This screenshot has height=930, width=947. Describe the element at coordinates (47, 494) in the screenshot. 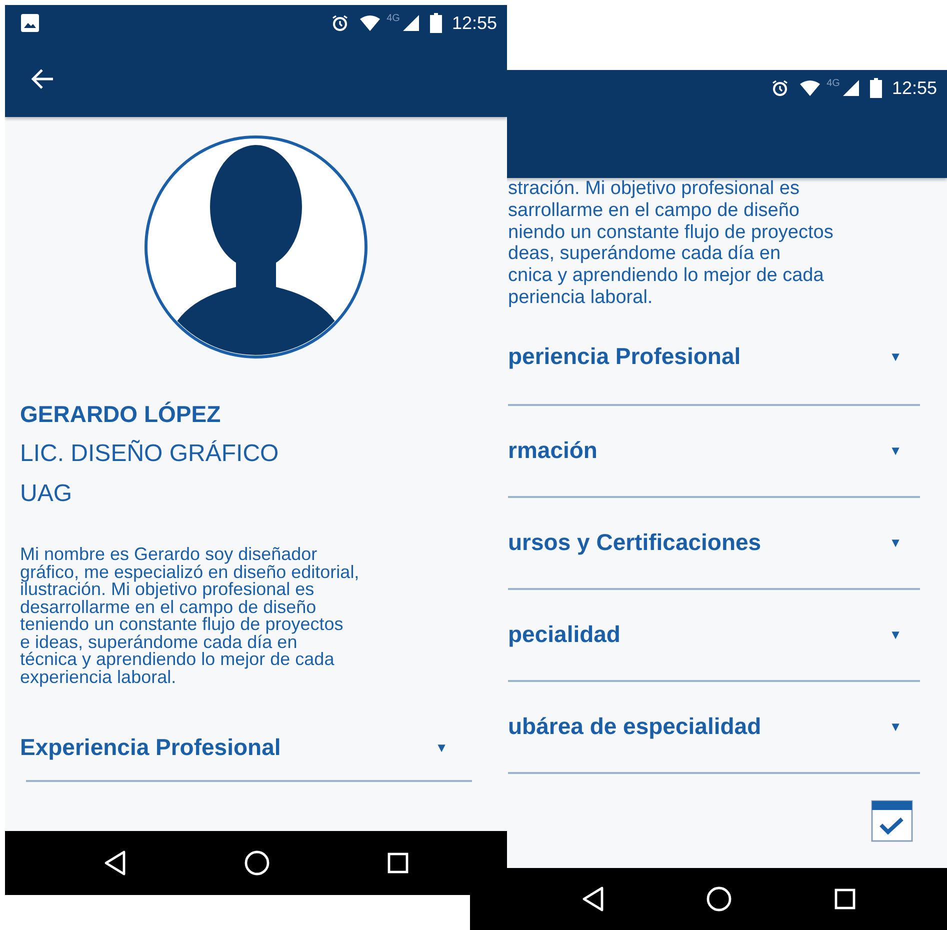

I see `profile-school: UAG` at that location.